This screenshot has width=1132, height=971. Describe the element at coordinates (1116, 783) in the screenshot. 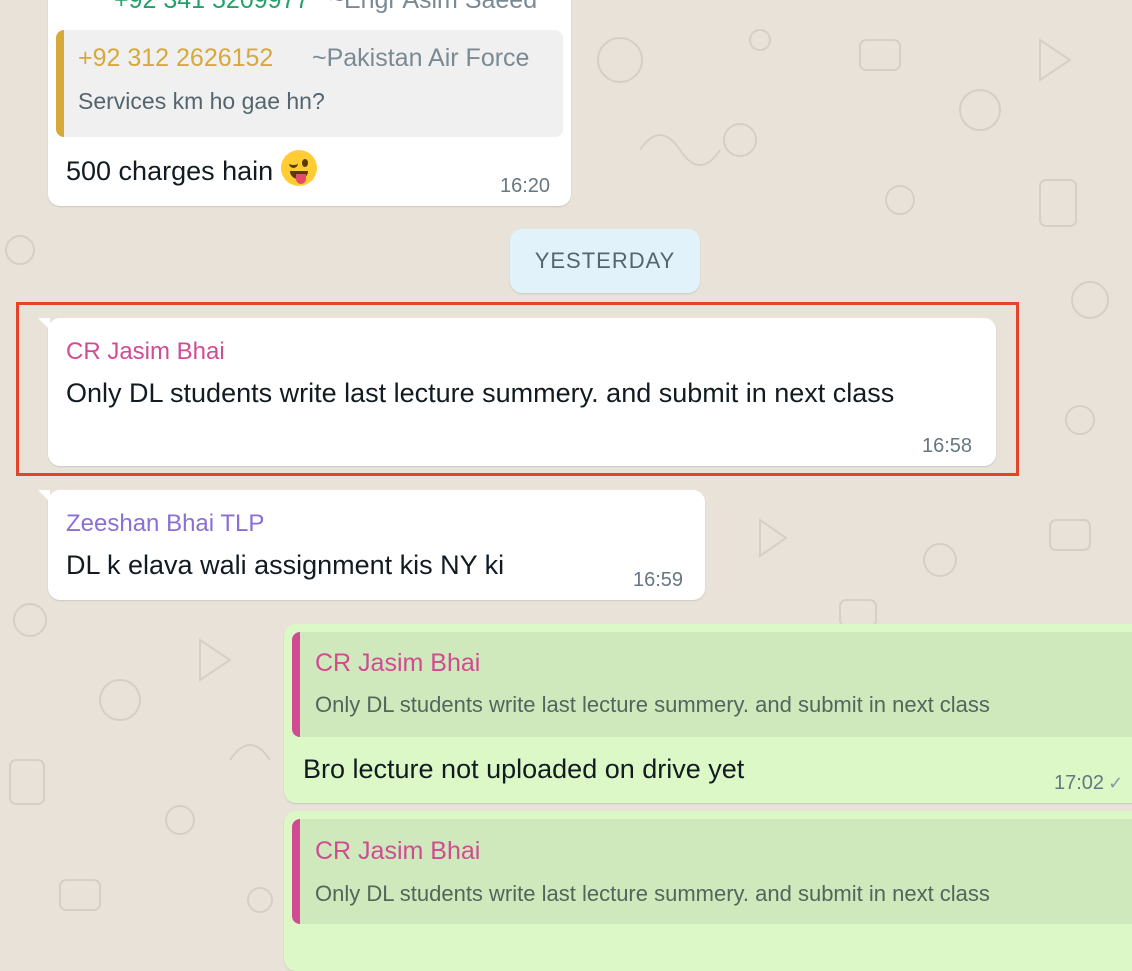

I see `sent-check-icon: ✓` at that location.